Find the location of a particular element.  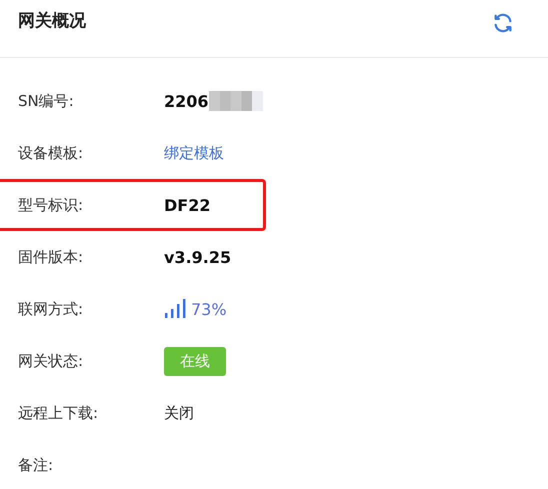

field-value: 关闭 is located at coordinates (179, 413).